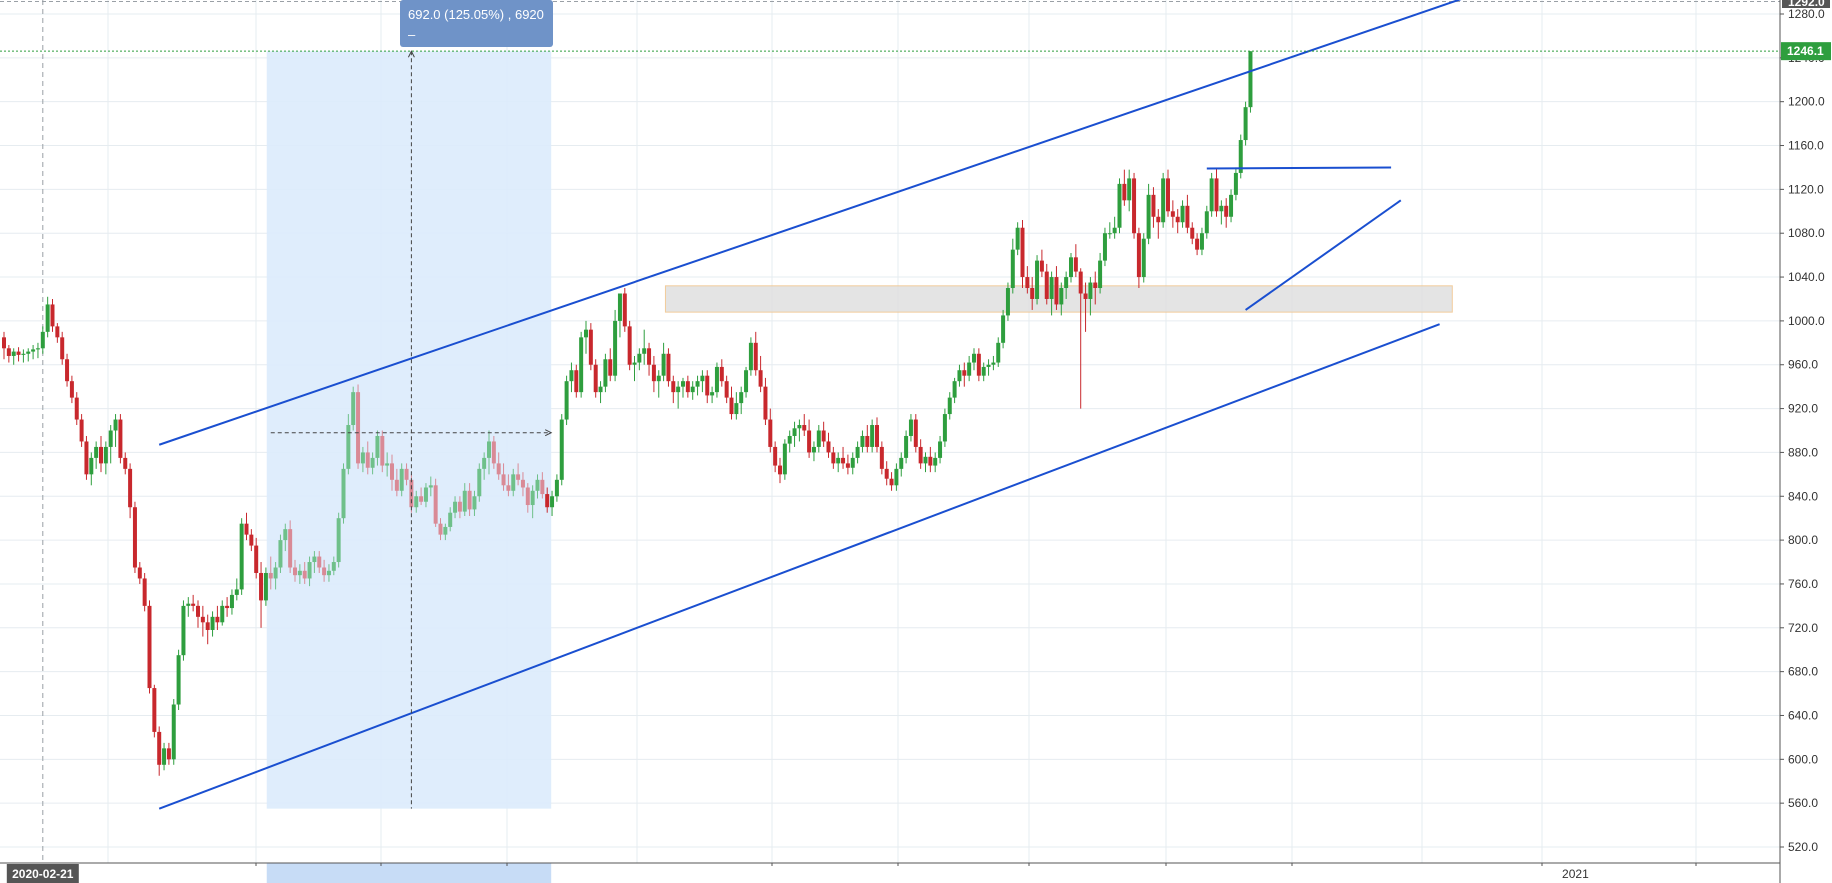  Describe the element at coordinates (1806, 321) in the screenshot. I see `price-tick-label: 1000.0` at that location.